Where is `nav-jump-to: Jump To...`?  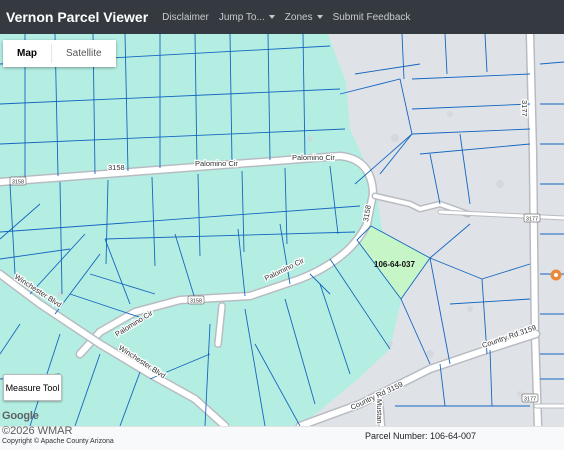 nav-jump-to: Jump To... is located at coordinates (247, 17).